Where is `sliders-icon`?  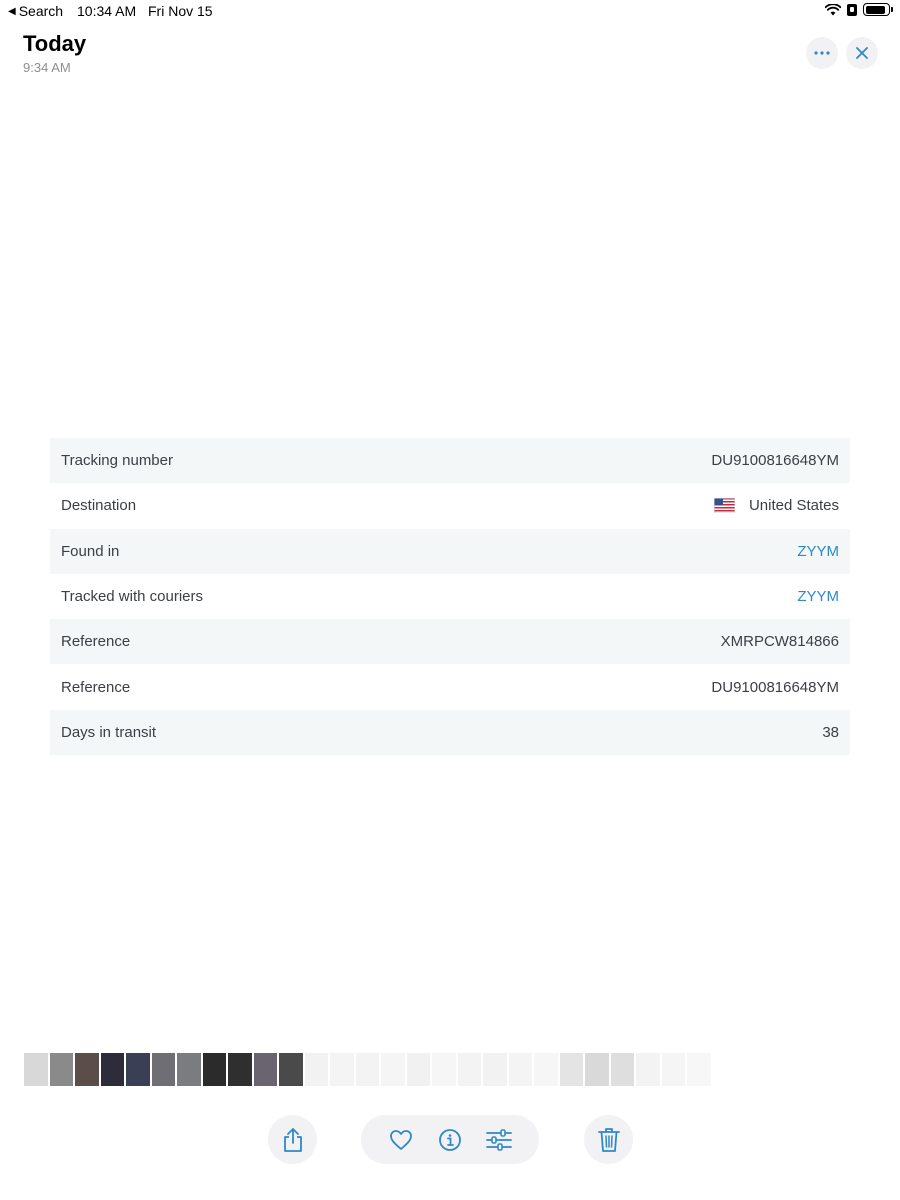 sliders-icon is located at coordinates (498, 1139).